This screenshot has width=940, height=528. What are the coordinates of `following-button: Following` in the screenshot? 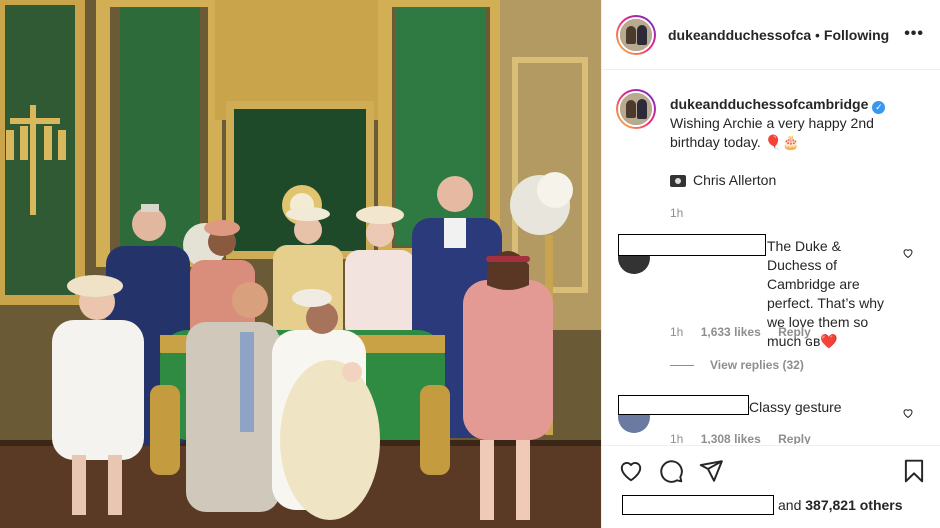 It's located at (856, 35).